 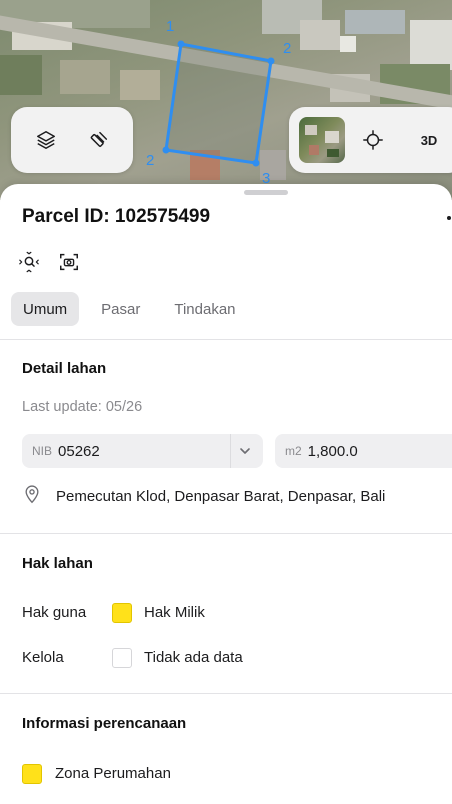 I want to click on parcel-title: Parcel ID: 102575499, so click(x=116, y=216).